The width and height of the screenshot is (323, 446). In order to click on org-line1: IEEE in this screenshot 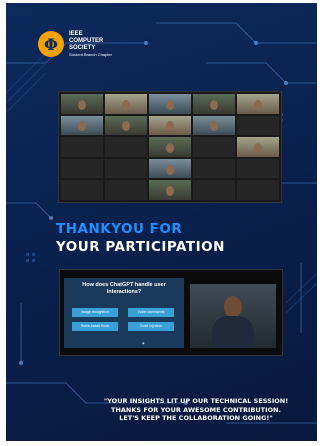, I will do `click(76, 34)`.